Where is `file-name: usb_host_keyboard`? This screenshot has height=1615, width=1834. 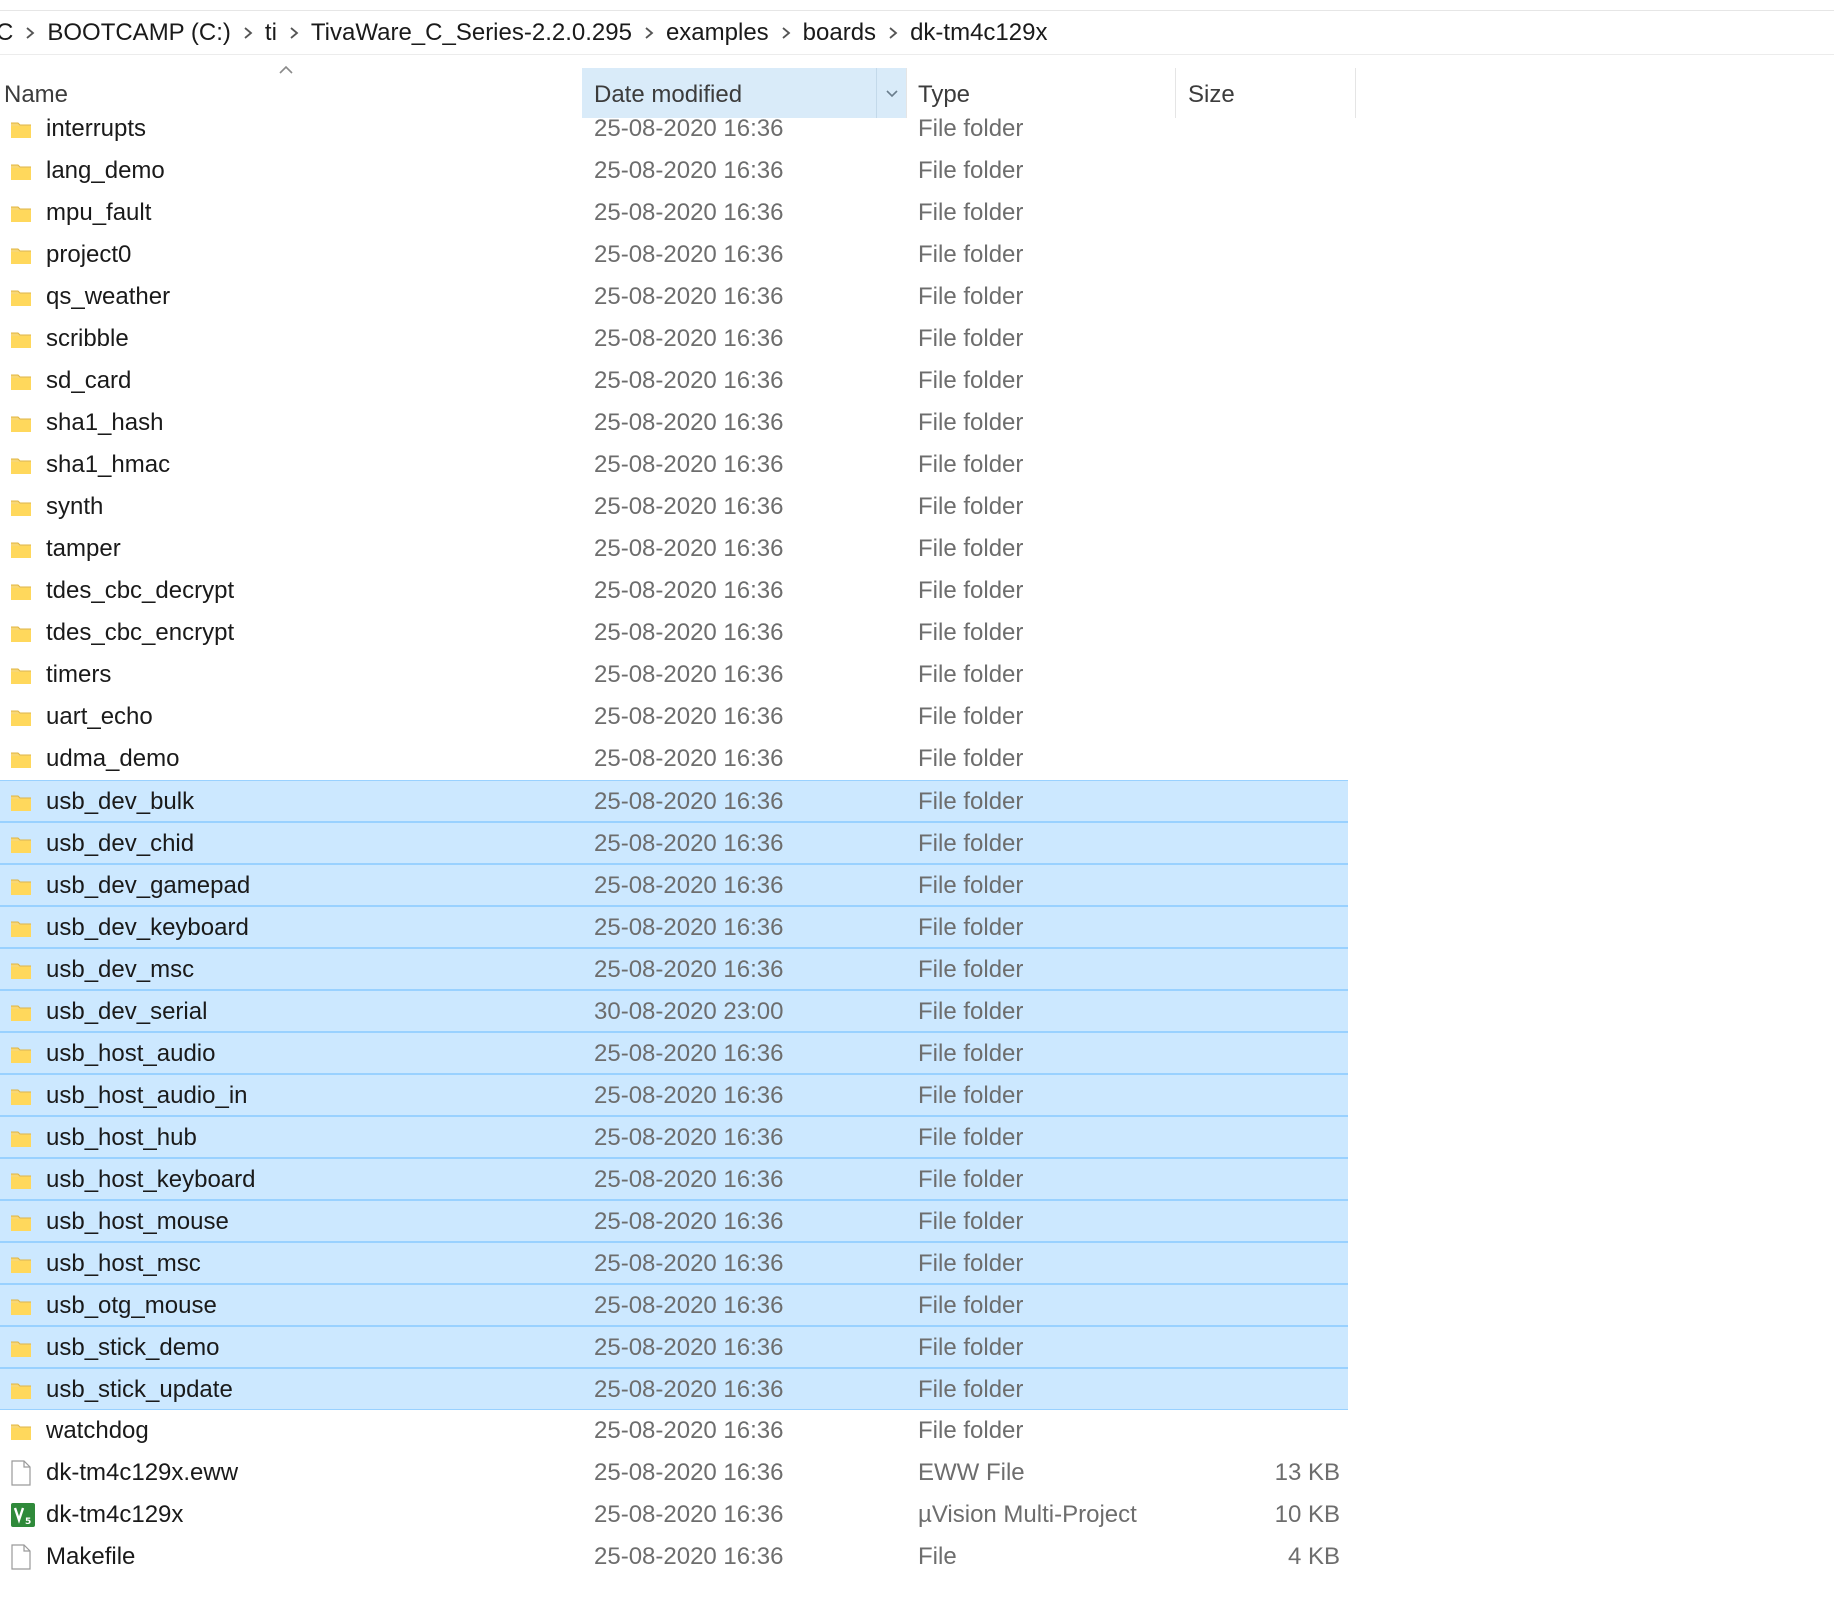
file-name: usb_host_keyboard is located at coordinates (151, 1179).